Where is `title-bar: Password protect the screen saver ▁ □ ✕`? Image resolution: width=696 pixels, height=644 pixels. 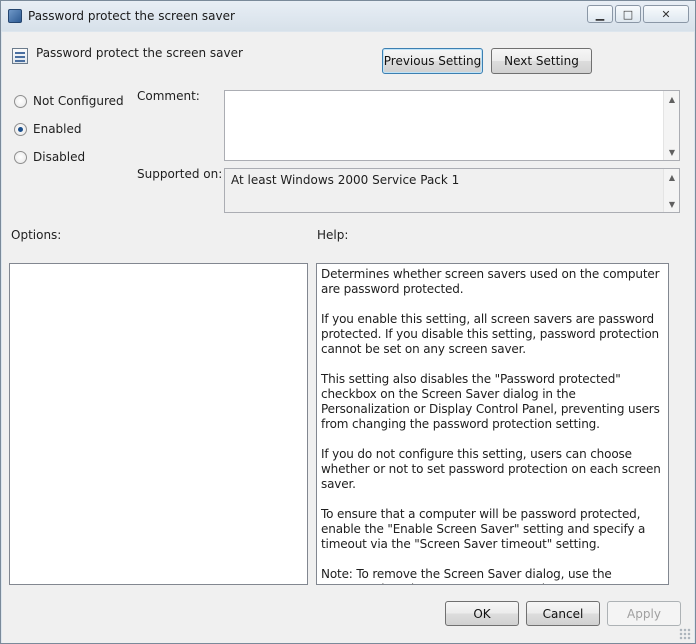 title-bar: Password protect the screen saver ▁ □ ✕ is located at coordinates (348, 16).